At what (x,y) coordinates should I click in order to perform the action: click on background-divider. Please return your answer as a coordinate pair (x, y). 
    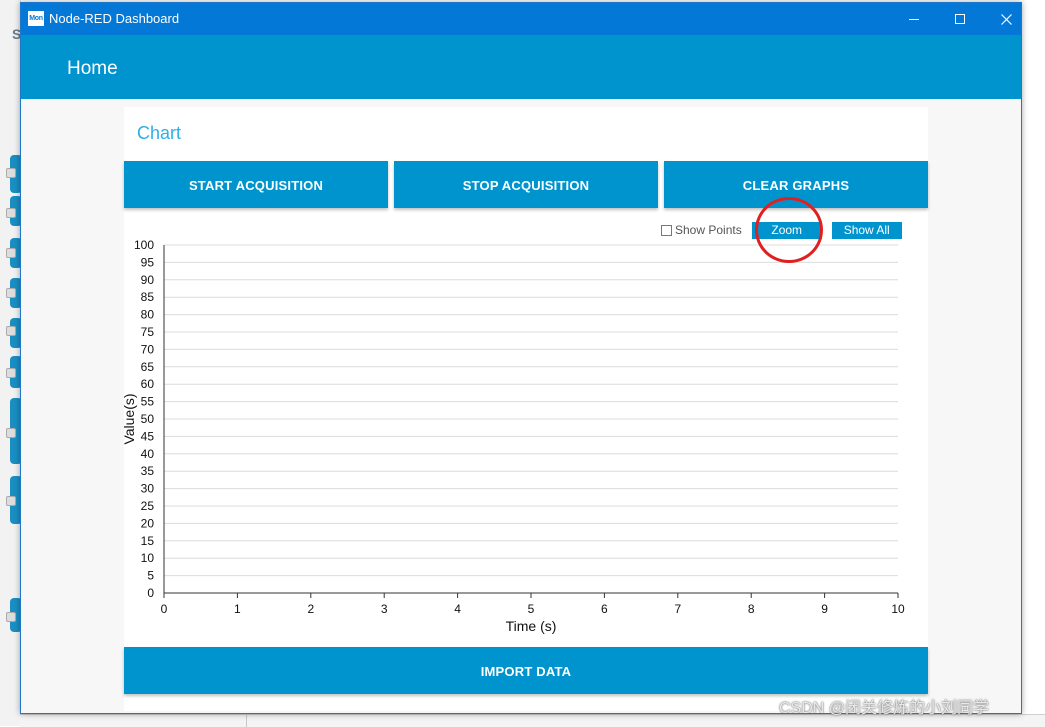
    Looking at the image, I should click on (246, 721).